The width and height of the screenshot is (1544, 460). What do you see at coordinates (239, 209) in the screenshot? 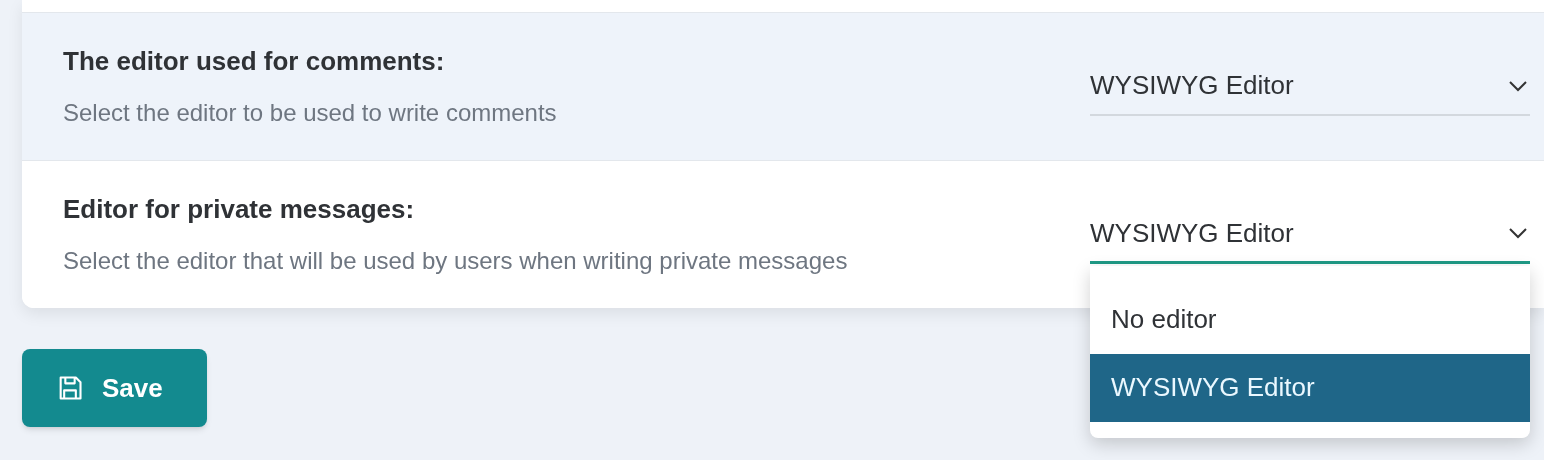
I see `setting-title: Editor for private messages:` at bounding box center [239, 209].